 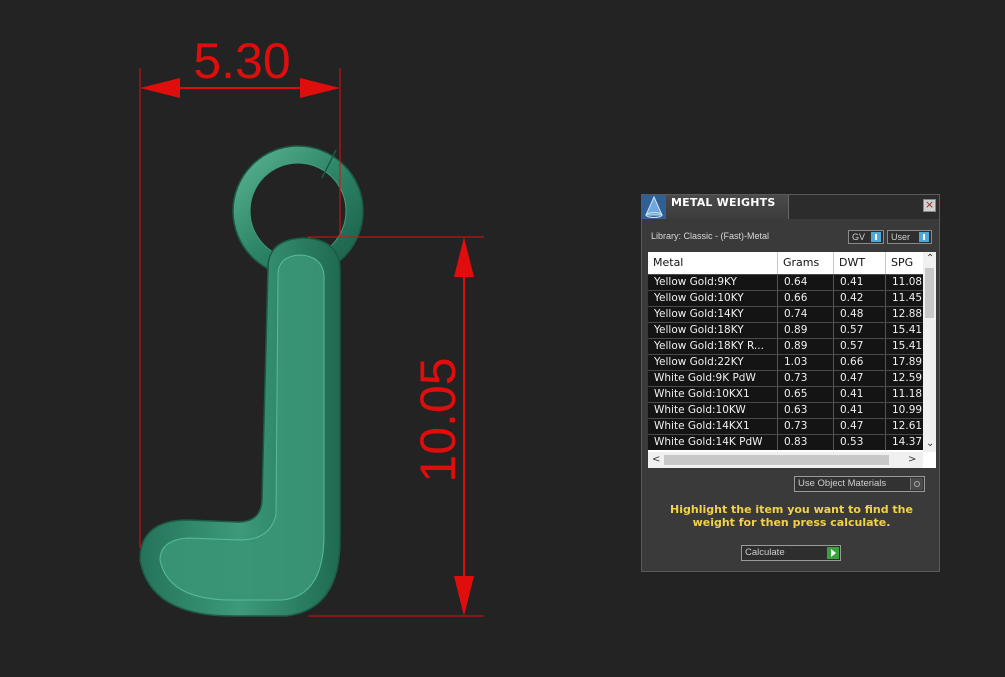 I want to click on play-arrow-icon, so click(x=833, y=553).